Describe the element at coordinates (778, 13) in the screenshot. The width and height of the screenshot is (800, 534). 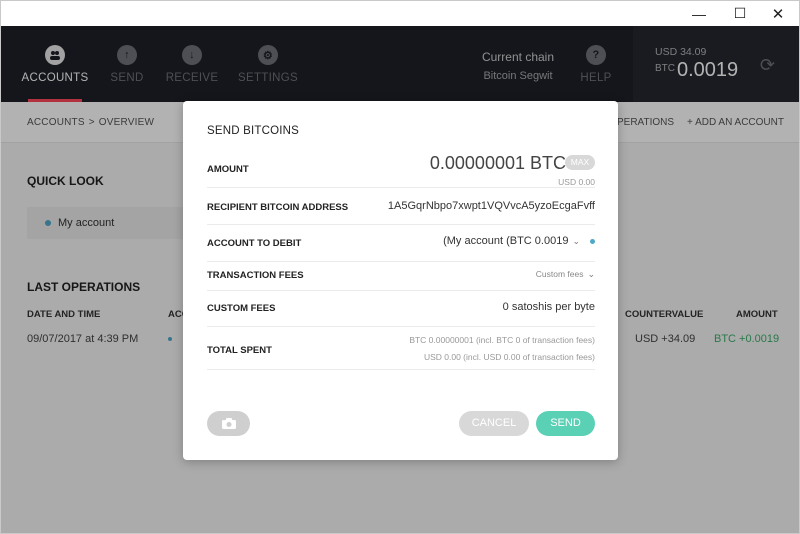
I see `close-button: ✕` at that location.